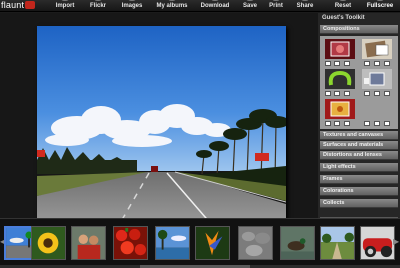  I want to click on reset-icon, so click(343, 0).